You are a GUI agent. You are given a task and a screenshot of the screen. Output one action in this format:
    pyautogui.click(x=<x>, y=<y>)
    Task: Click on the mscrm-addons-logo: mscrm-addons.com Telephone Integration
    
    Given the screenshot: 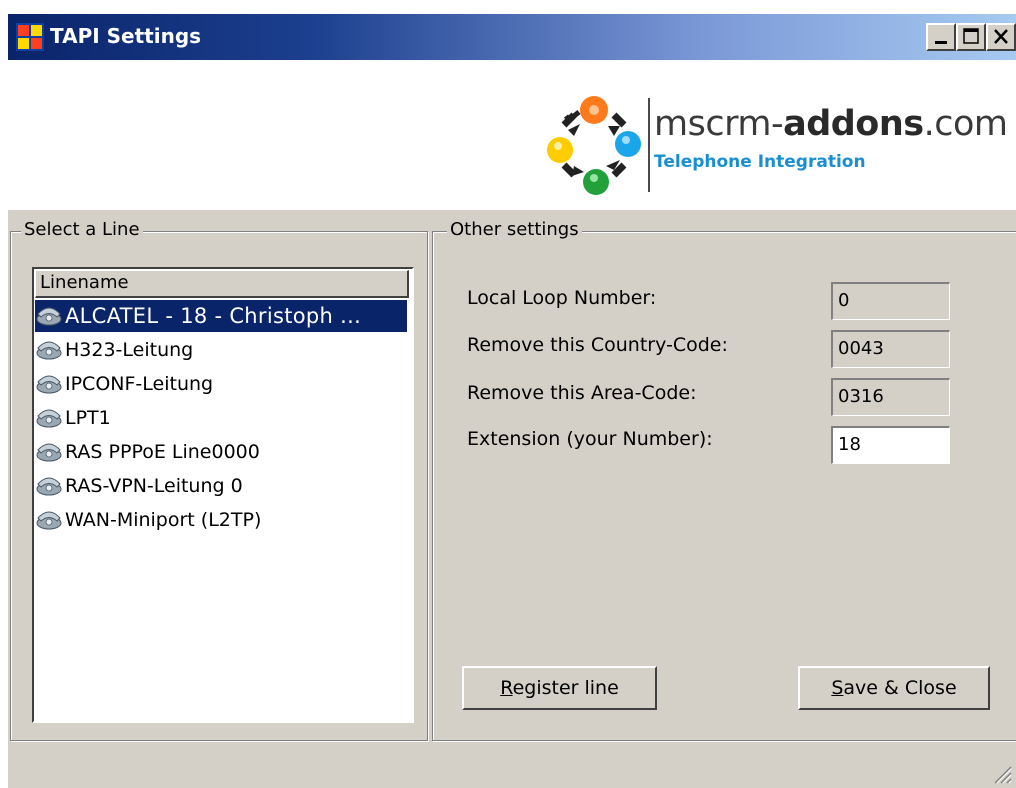 What is the action you would take?
    pyautogui.click(x=779, y=145)
    